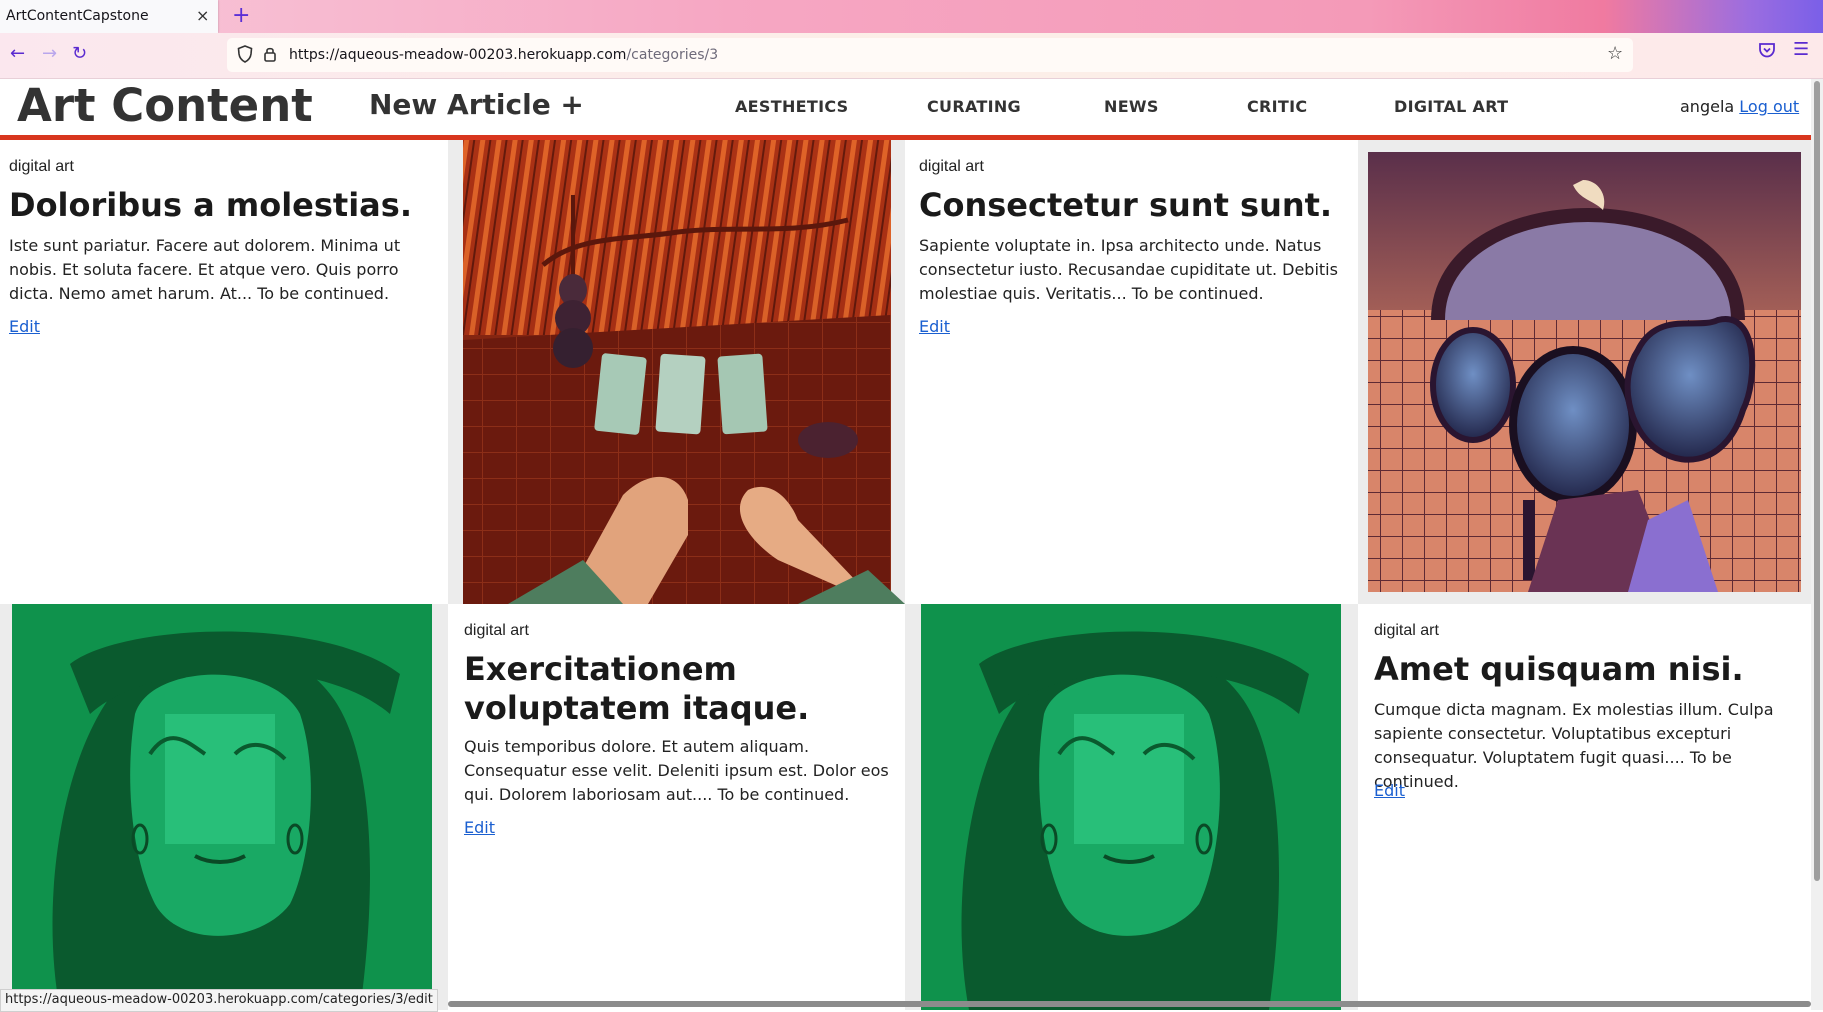 Image resolution: width=1823 pixels, height=1012 pixels. What do you see at coordinates (1589, 669) in the screenshot?
I see `article-title: Amet quisquam nisi.` at bounding box center [1589, 669].